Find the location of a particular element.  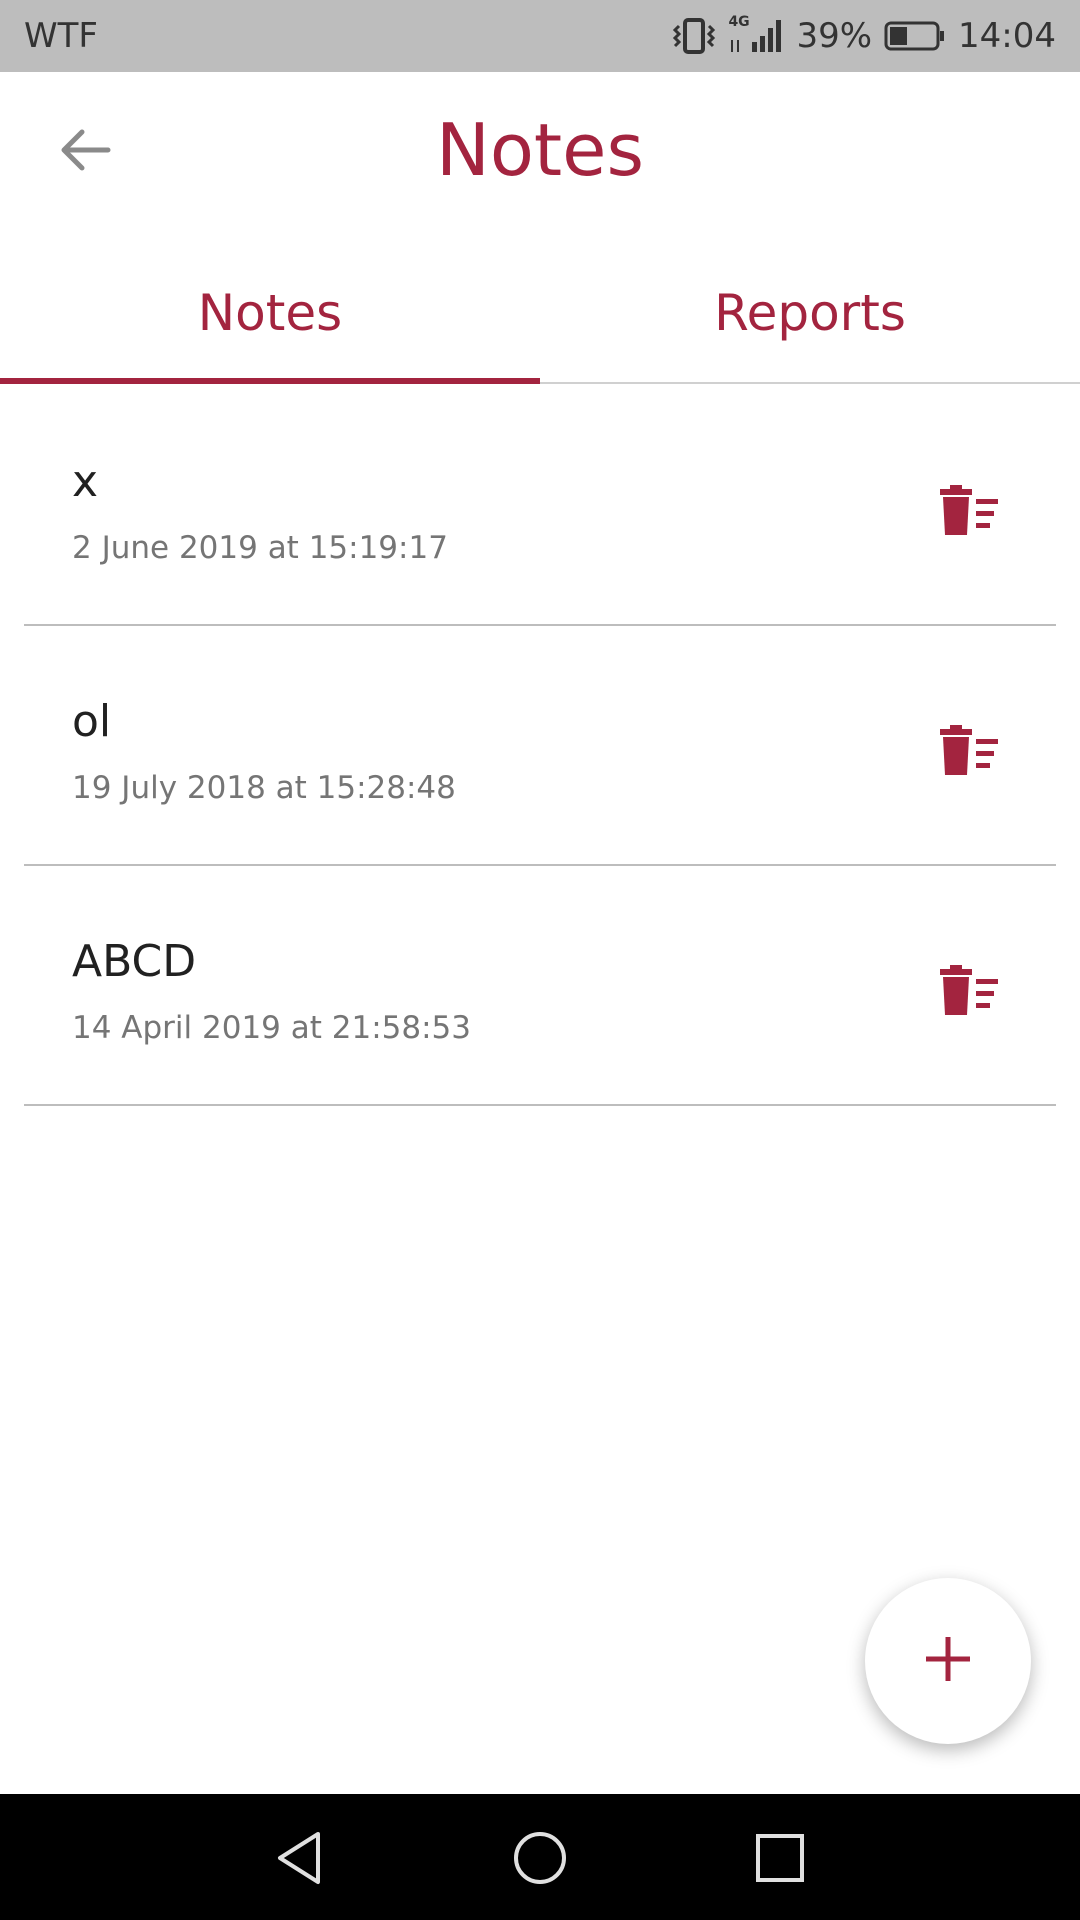

list-item: ol 19 July 2018 at 15:28:48 is located at coordinates (540, 746).